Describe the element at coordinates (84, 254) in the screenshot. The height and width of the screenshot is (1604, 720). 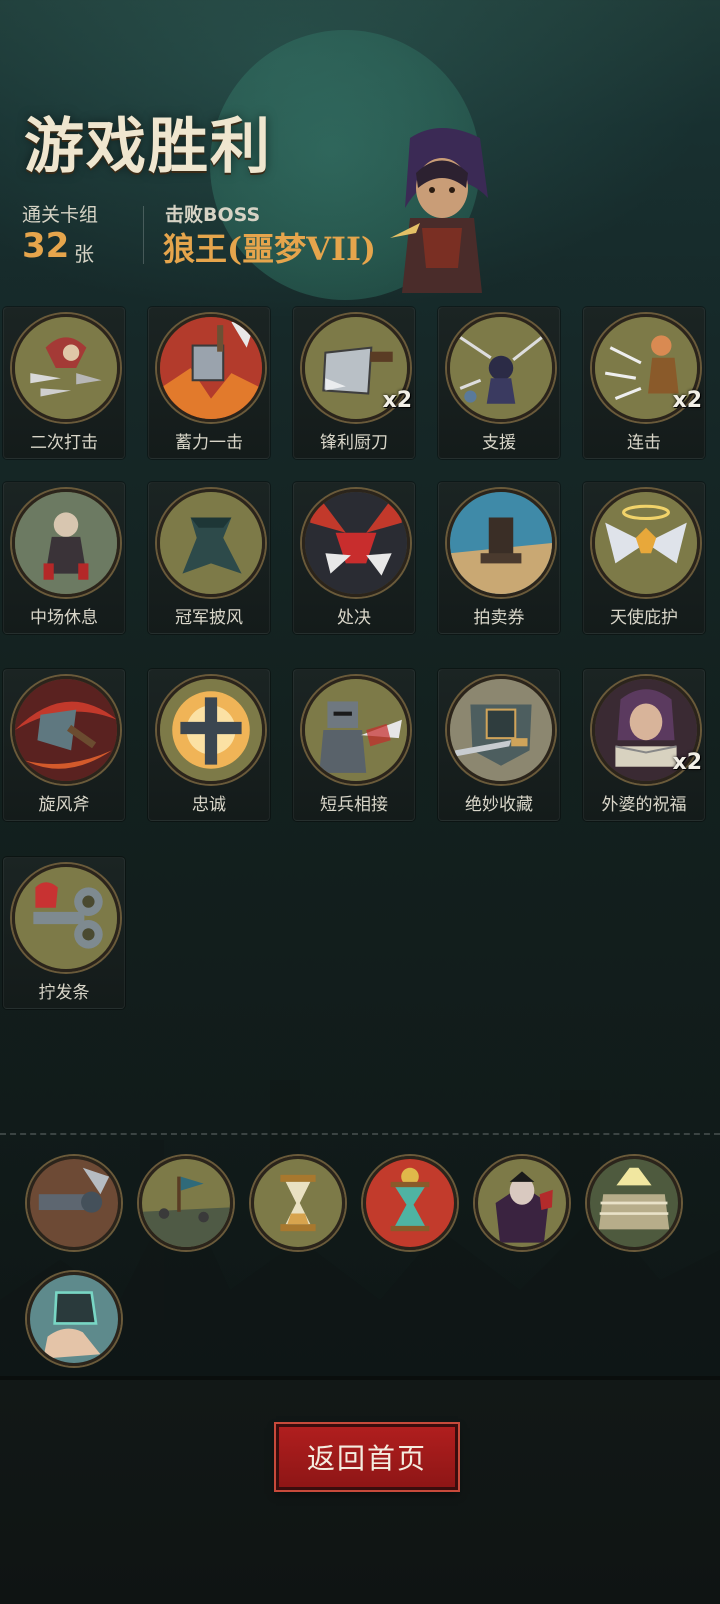
I see `deck-unit: 张` at that location.